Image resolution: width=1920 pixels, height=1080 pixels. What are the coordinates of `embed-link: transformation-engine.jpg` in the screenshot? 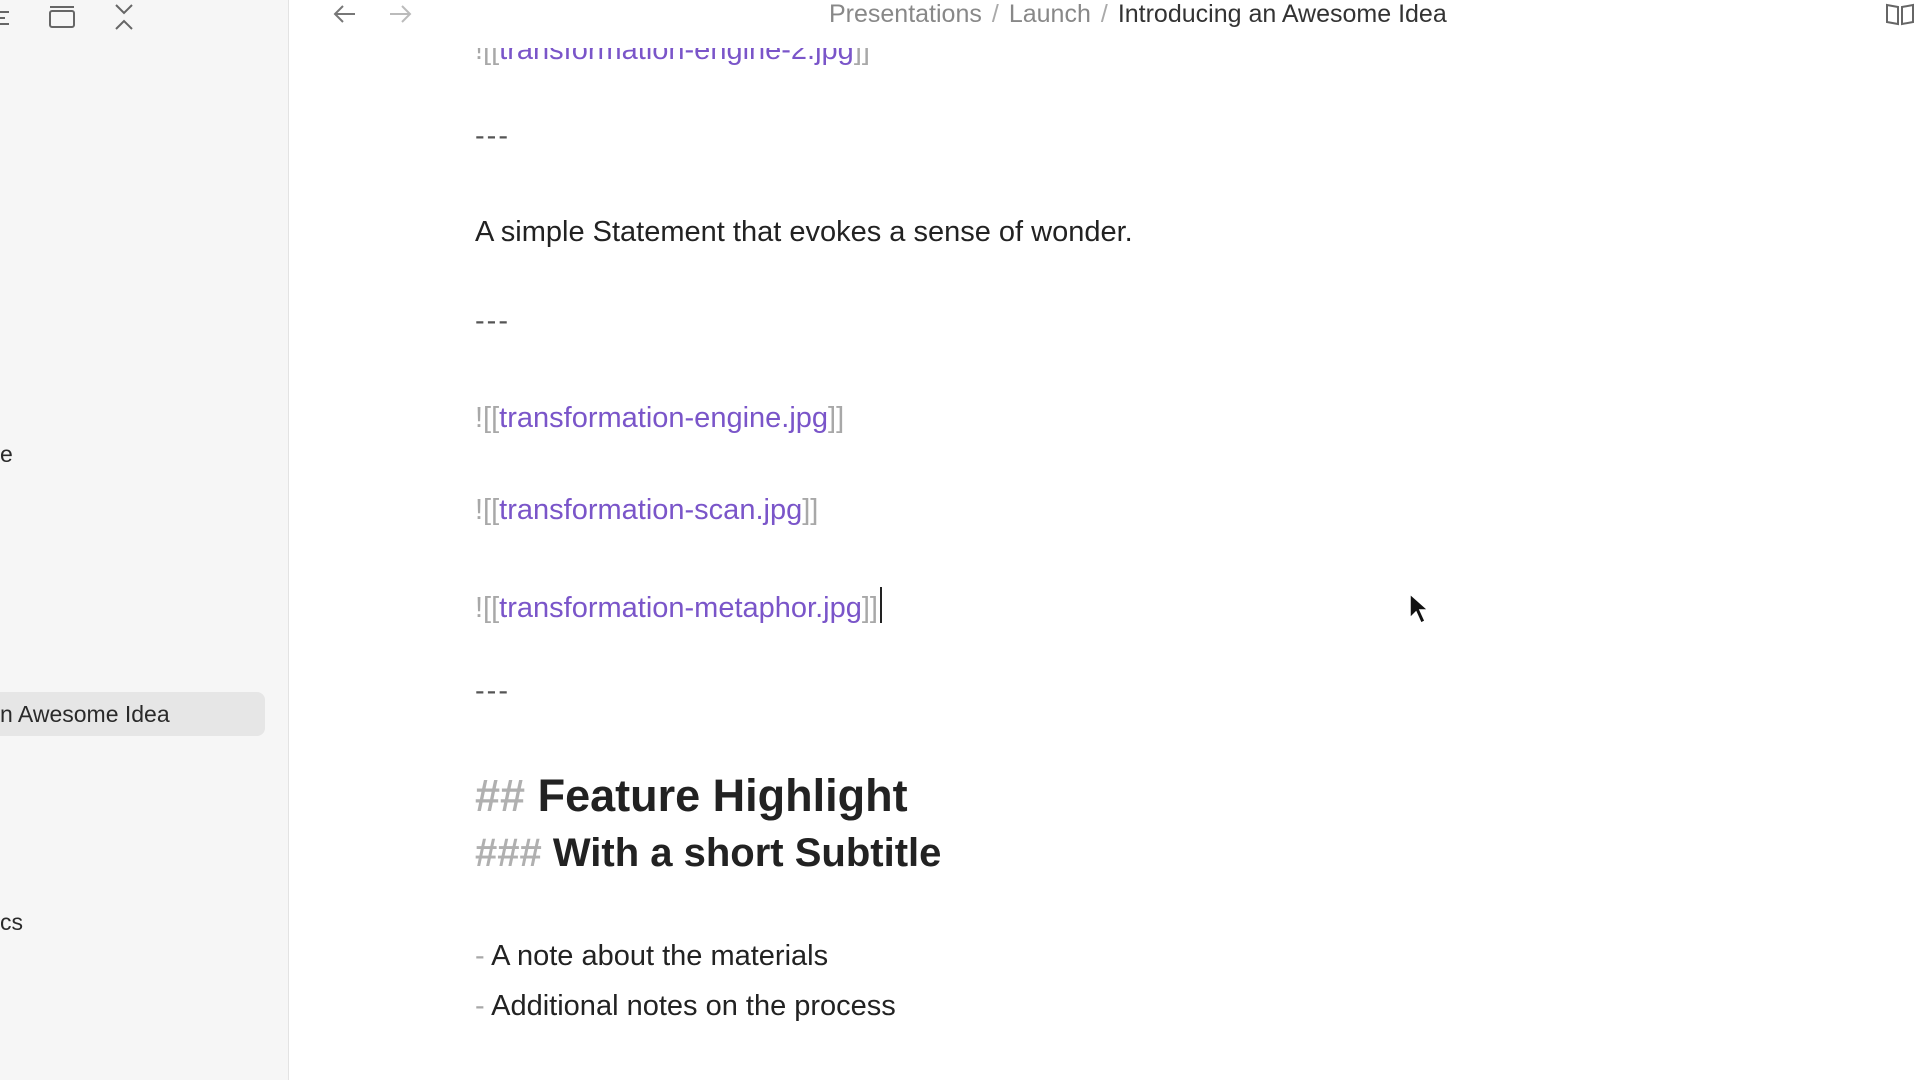 It's located at (663, 418).